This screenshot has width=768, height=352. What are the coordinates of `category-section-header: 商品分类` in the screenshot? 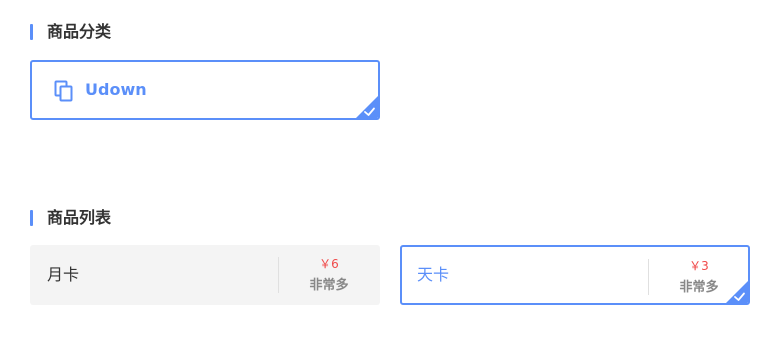 It's located at (70, 32).